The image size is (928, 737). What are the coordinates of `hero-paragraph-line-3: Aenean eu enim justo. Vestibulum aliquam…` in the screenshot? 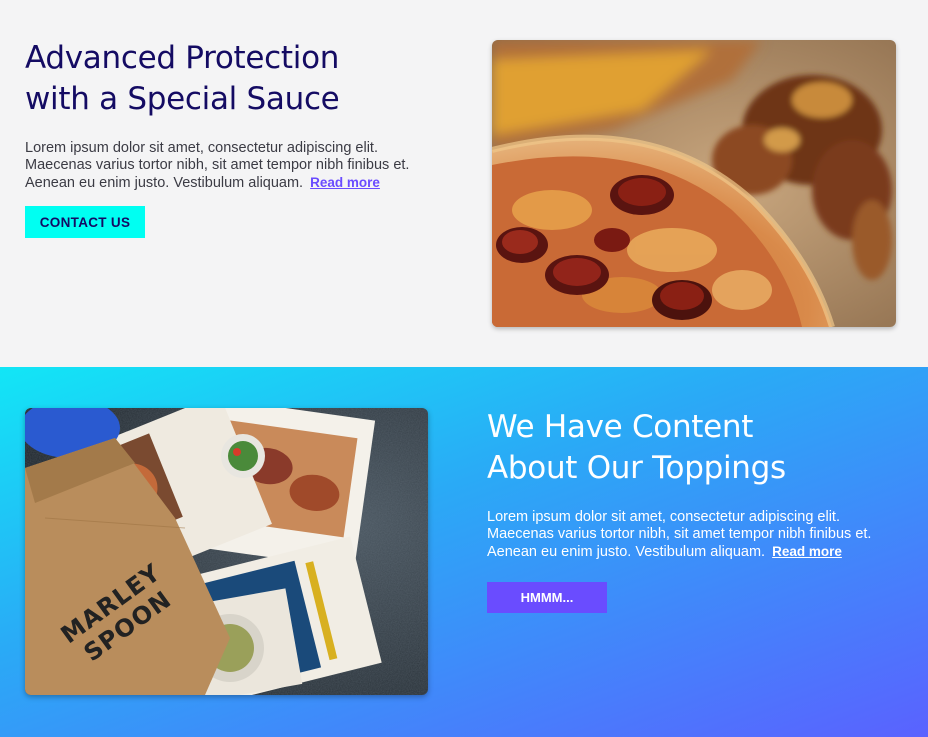 It's located at (225, 183).